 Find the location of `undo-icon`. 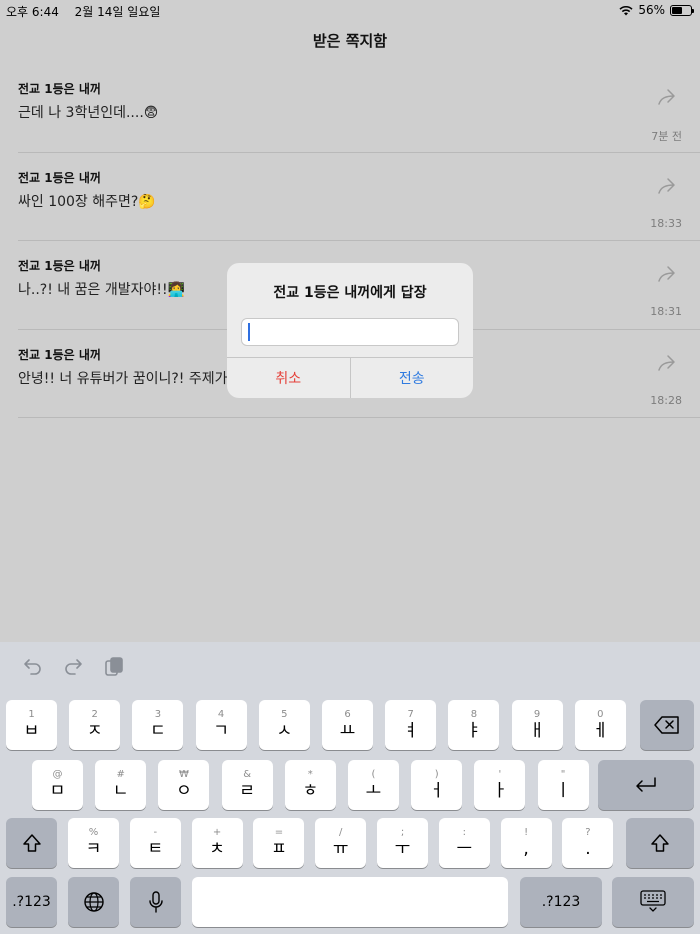

undo-icon is located at coordinates (33, 667).